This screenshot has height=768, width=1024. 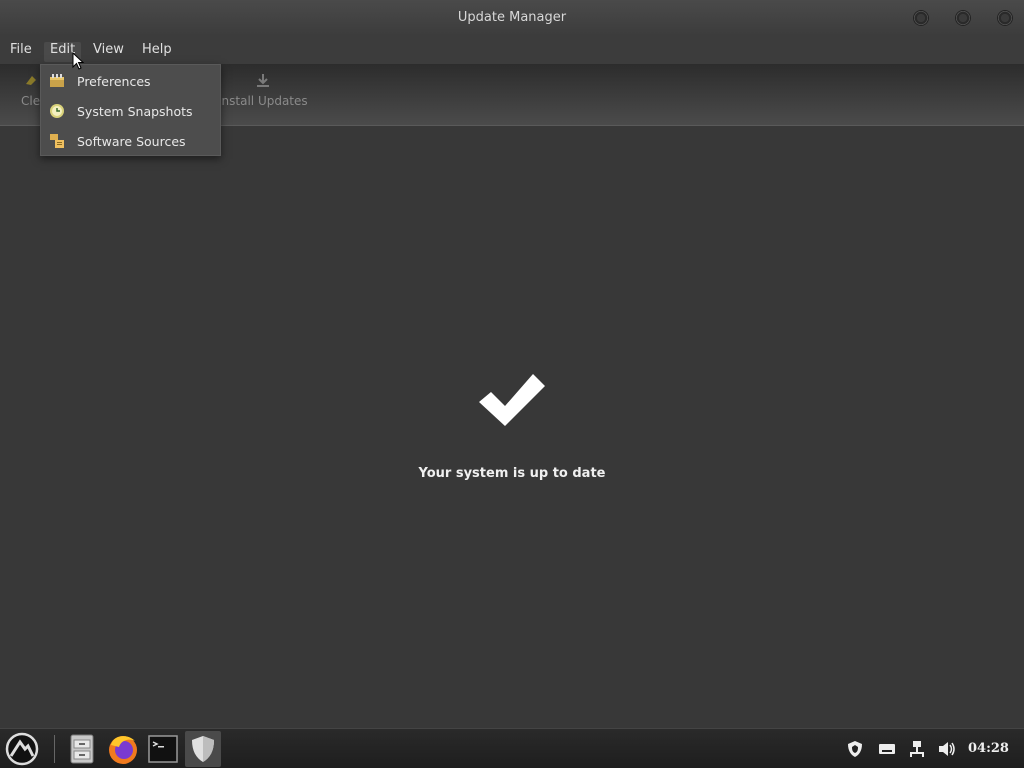 What do you see at coordinates (921, 18) in the screenshot?
I see `minimize-button` at bounding box center [921, 18].